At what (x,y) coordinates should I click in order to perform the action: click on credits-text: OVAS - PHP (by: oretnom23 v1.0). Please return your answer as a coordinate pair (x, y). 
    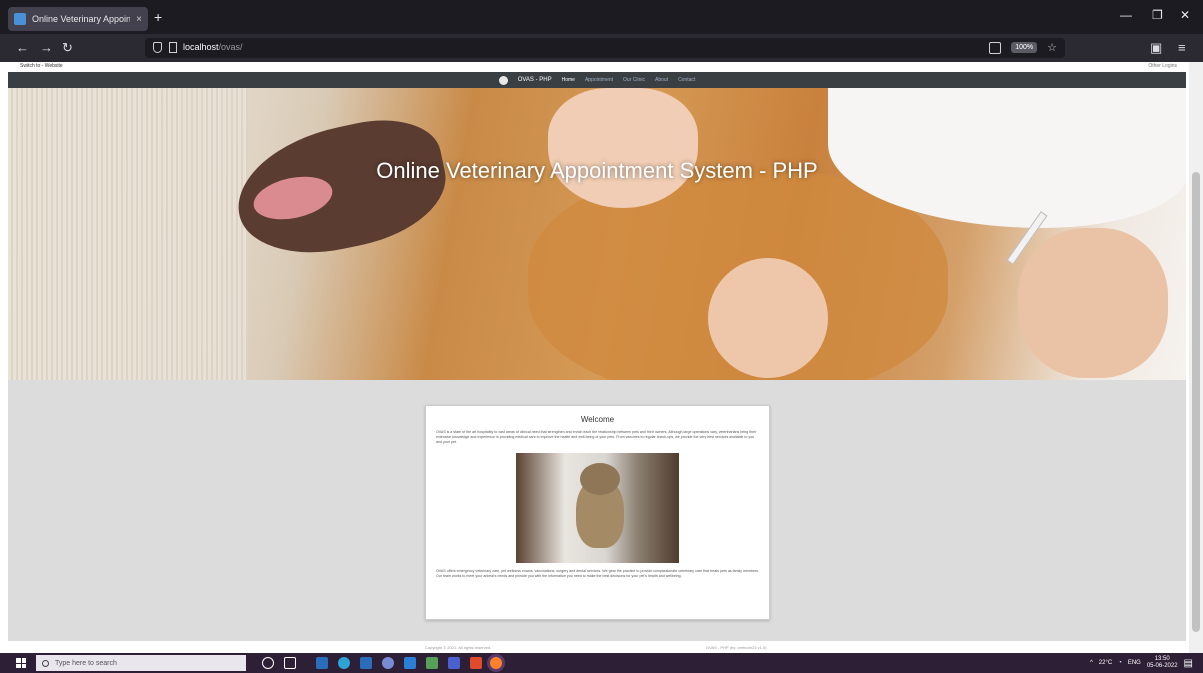
    Looking at the image, I should click on (736, 647).